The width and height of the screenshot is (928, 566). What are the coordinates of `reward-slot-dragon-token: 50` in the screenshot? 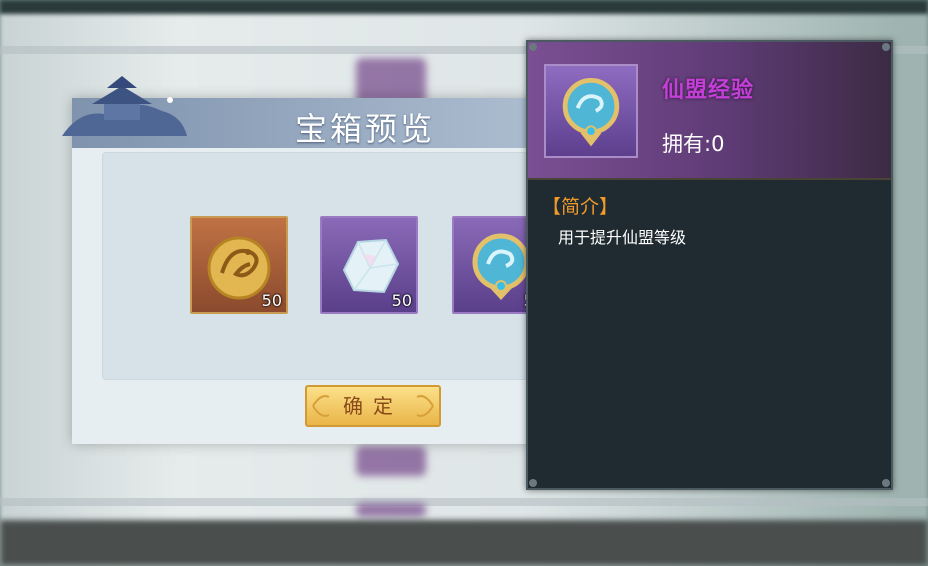 It's located at (239, 265).